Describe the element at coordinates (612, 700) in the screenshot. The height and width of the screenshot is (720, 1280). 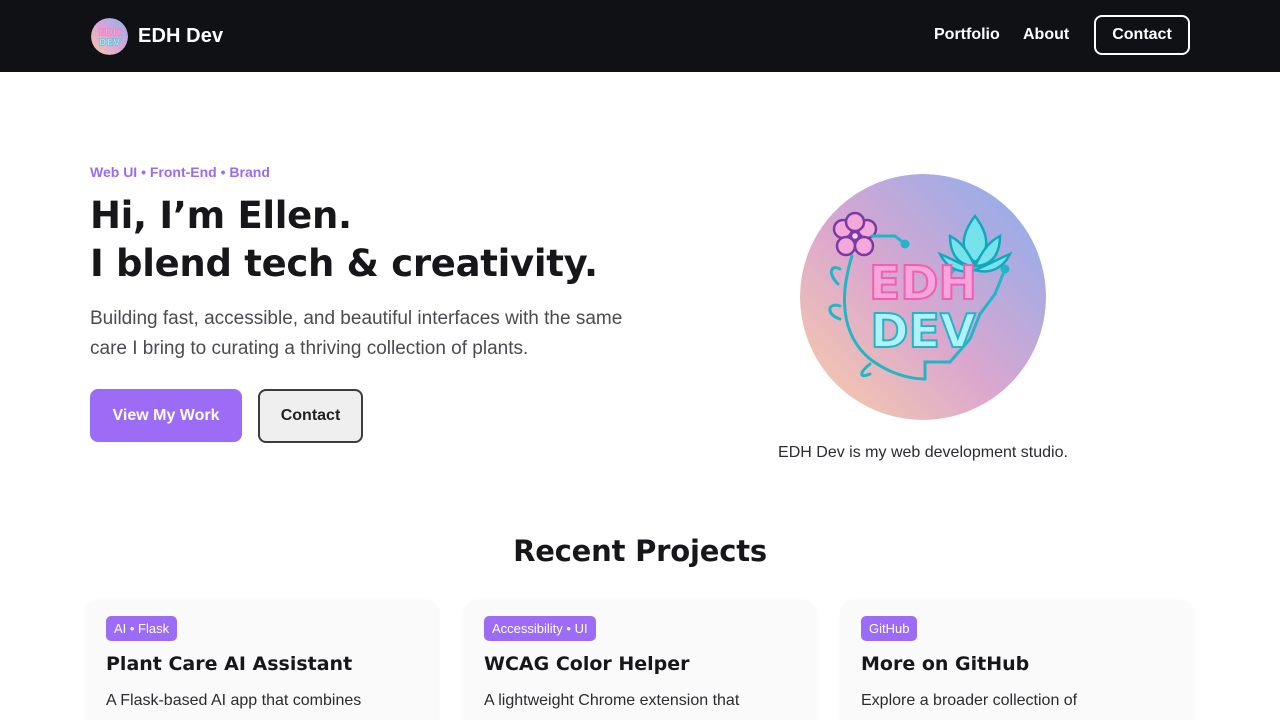
I see `project-description: A lightweight Chrome extension that` at that location.